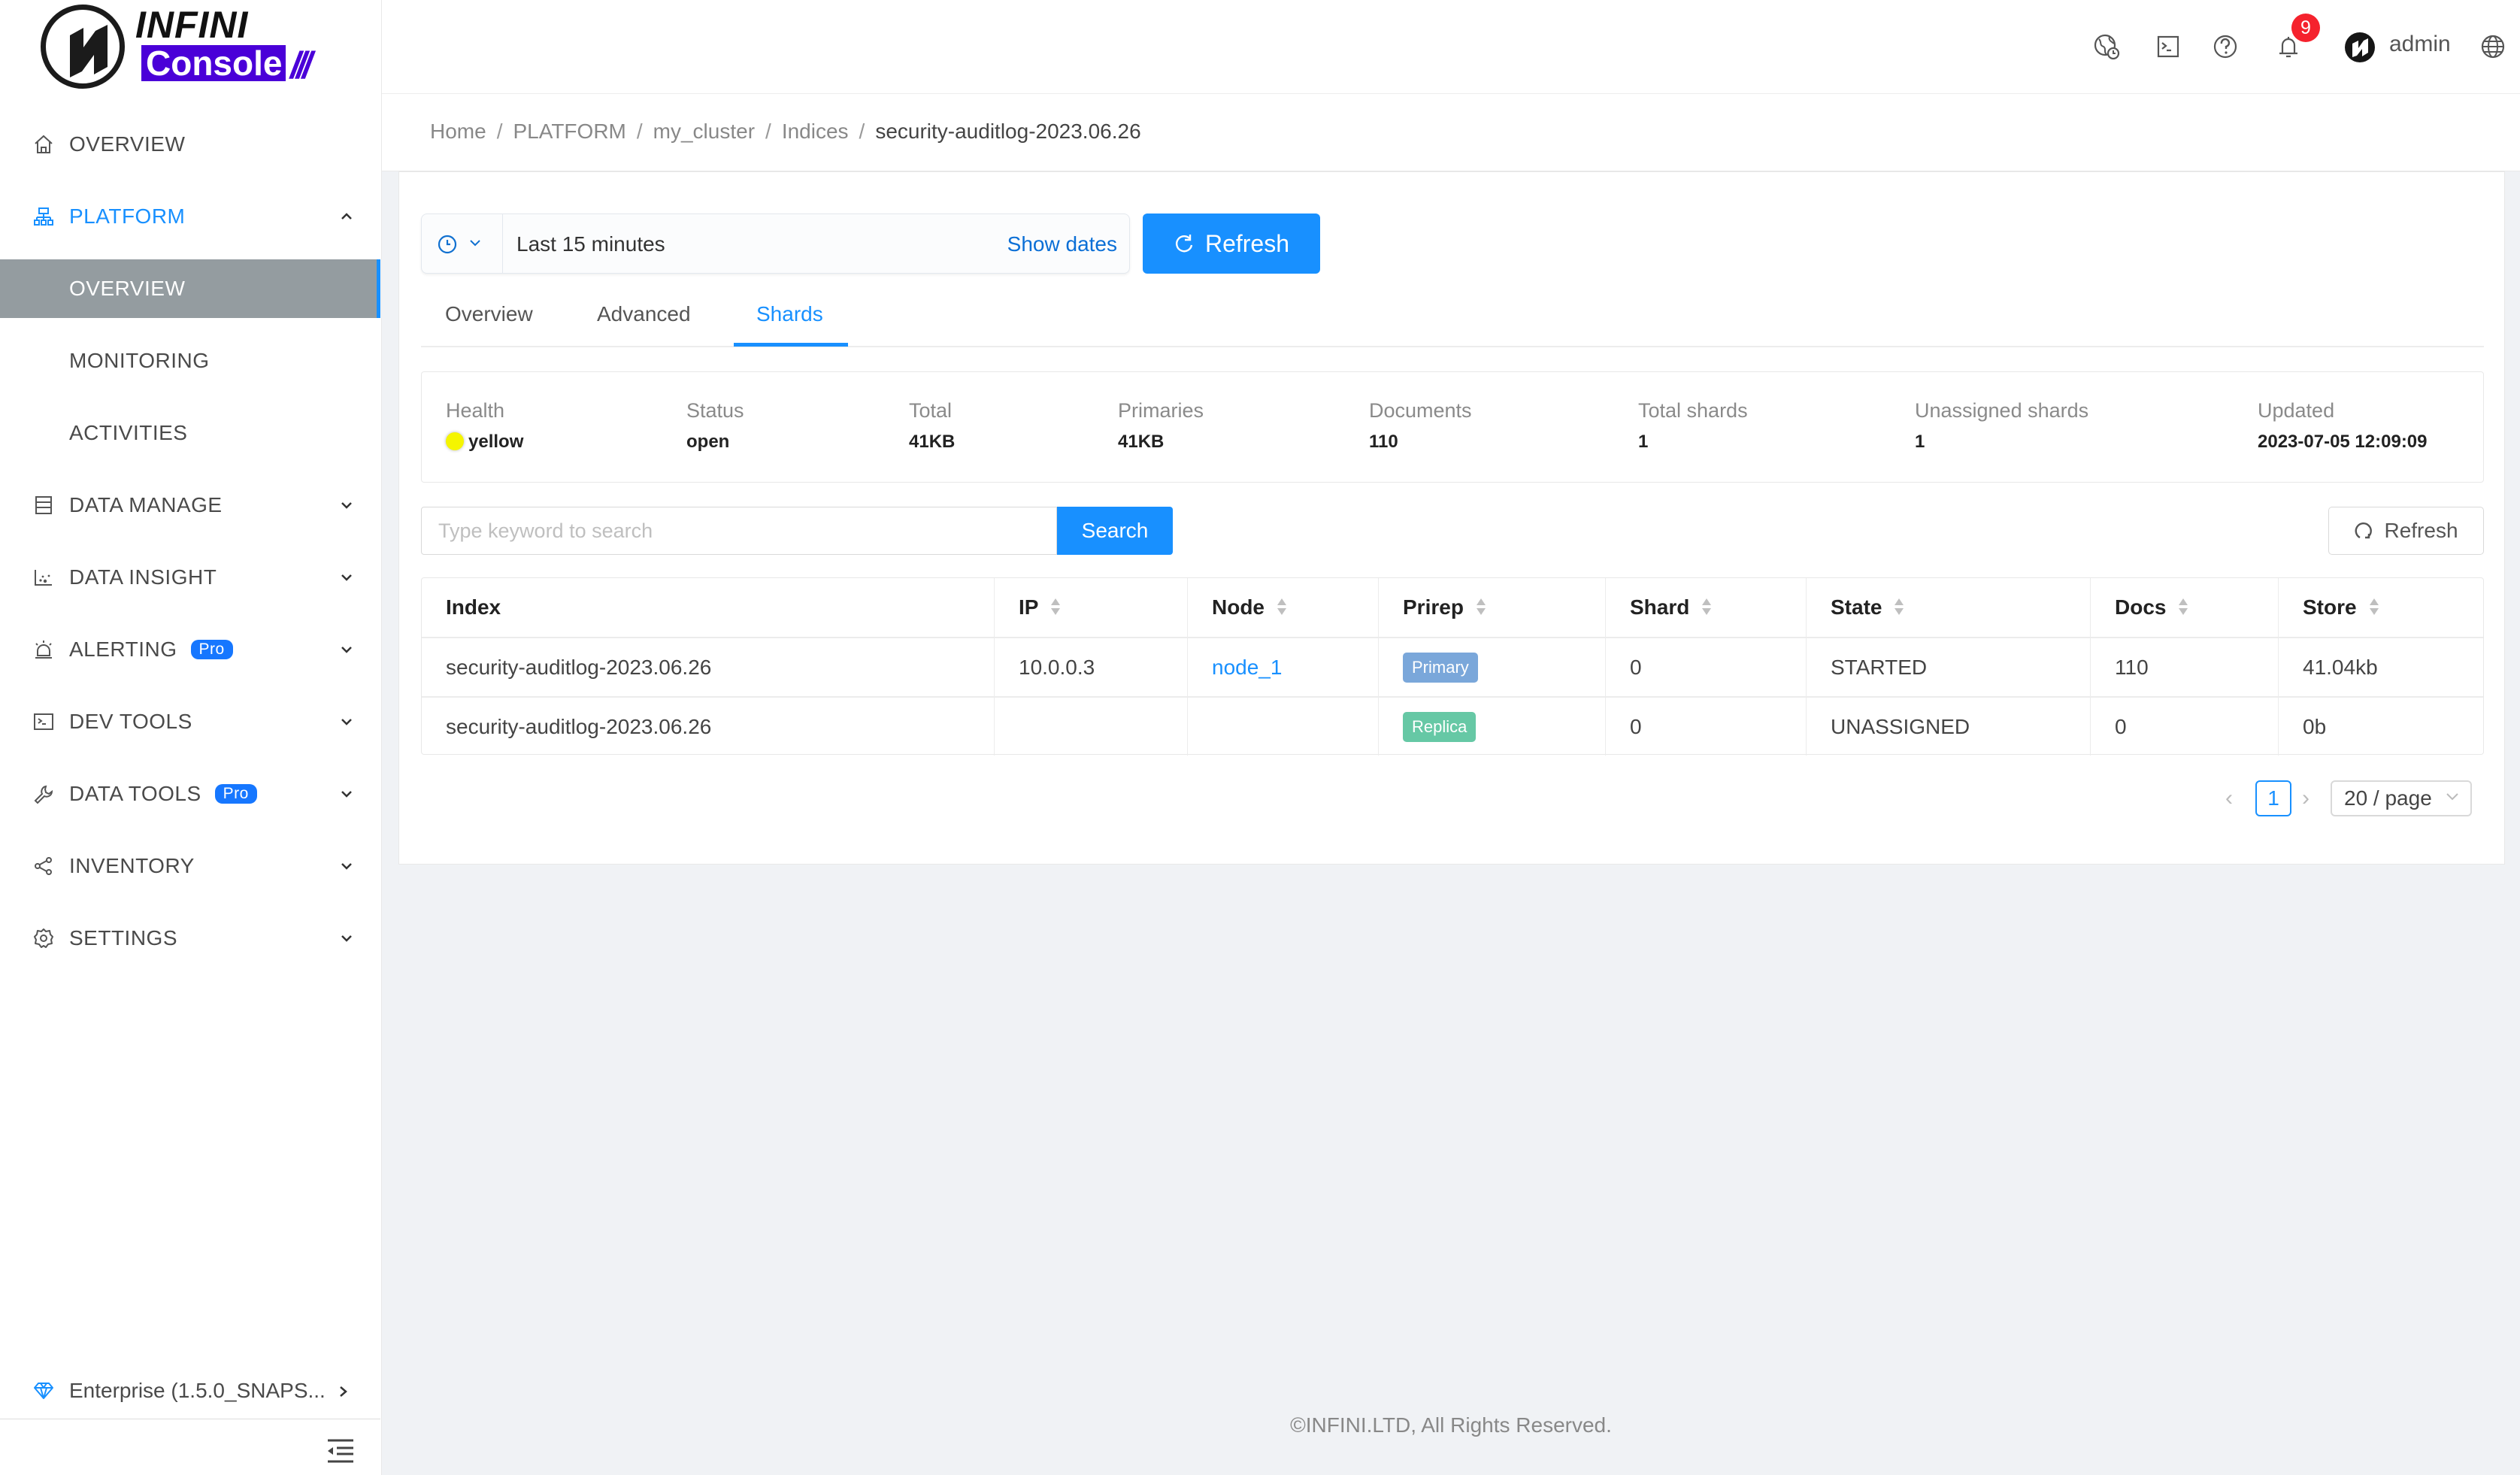 Image resolution: width=2520 pixels, height=1475 pixels. Describe the element at coordinates (590, 244) in the screenshot. I see `time-range-value: Last 15 minutes` at that location.